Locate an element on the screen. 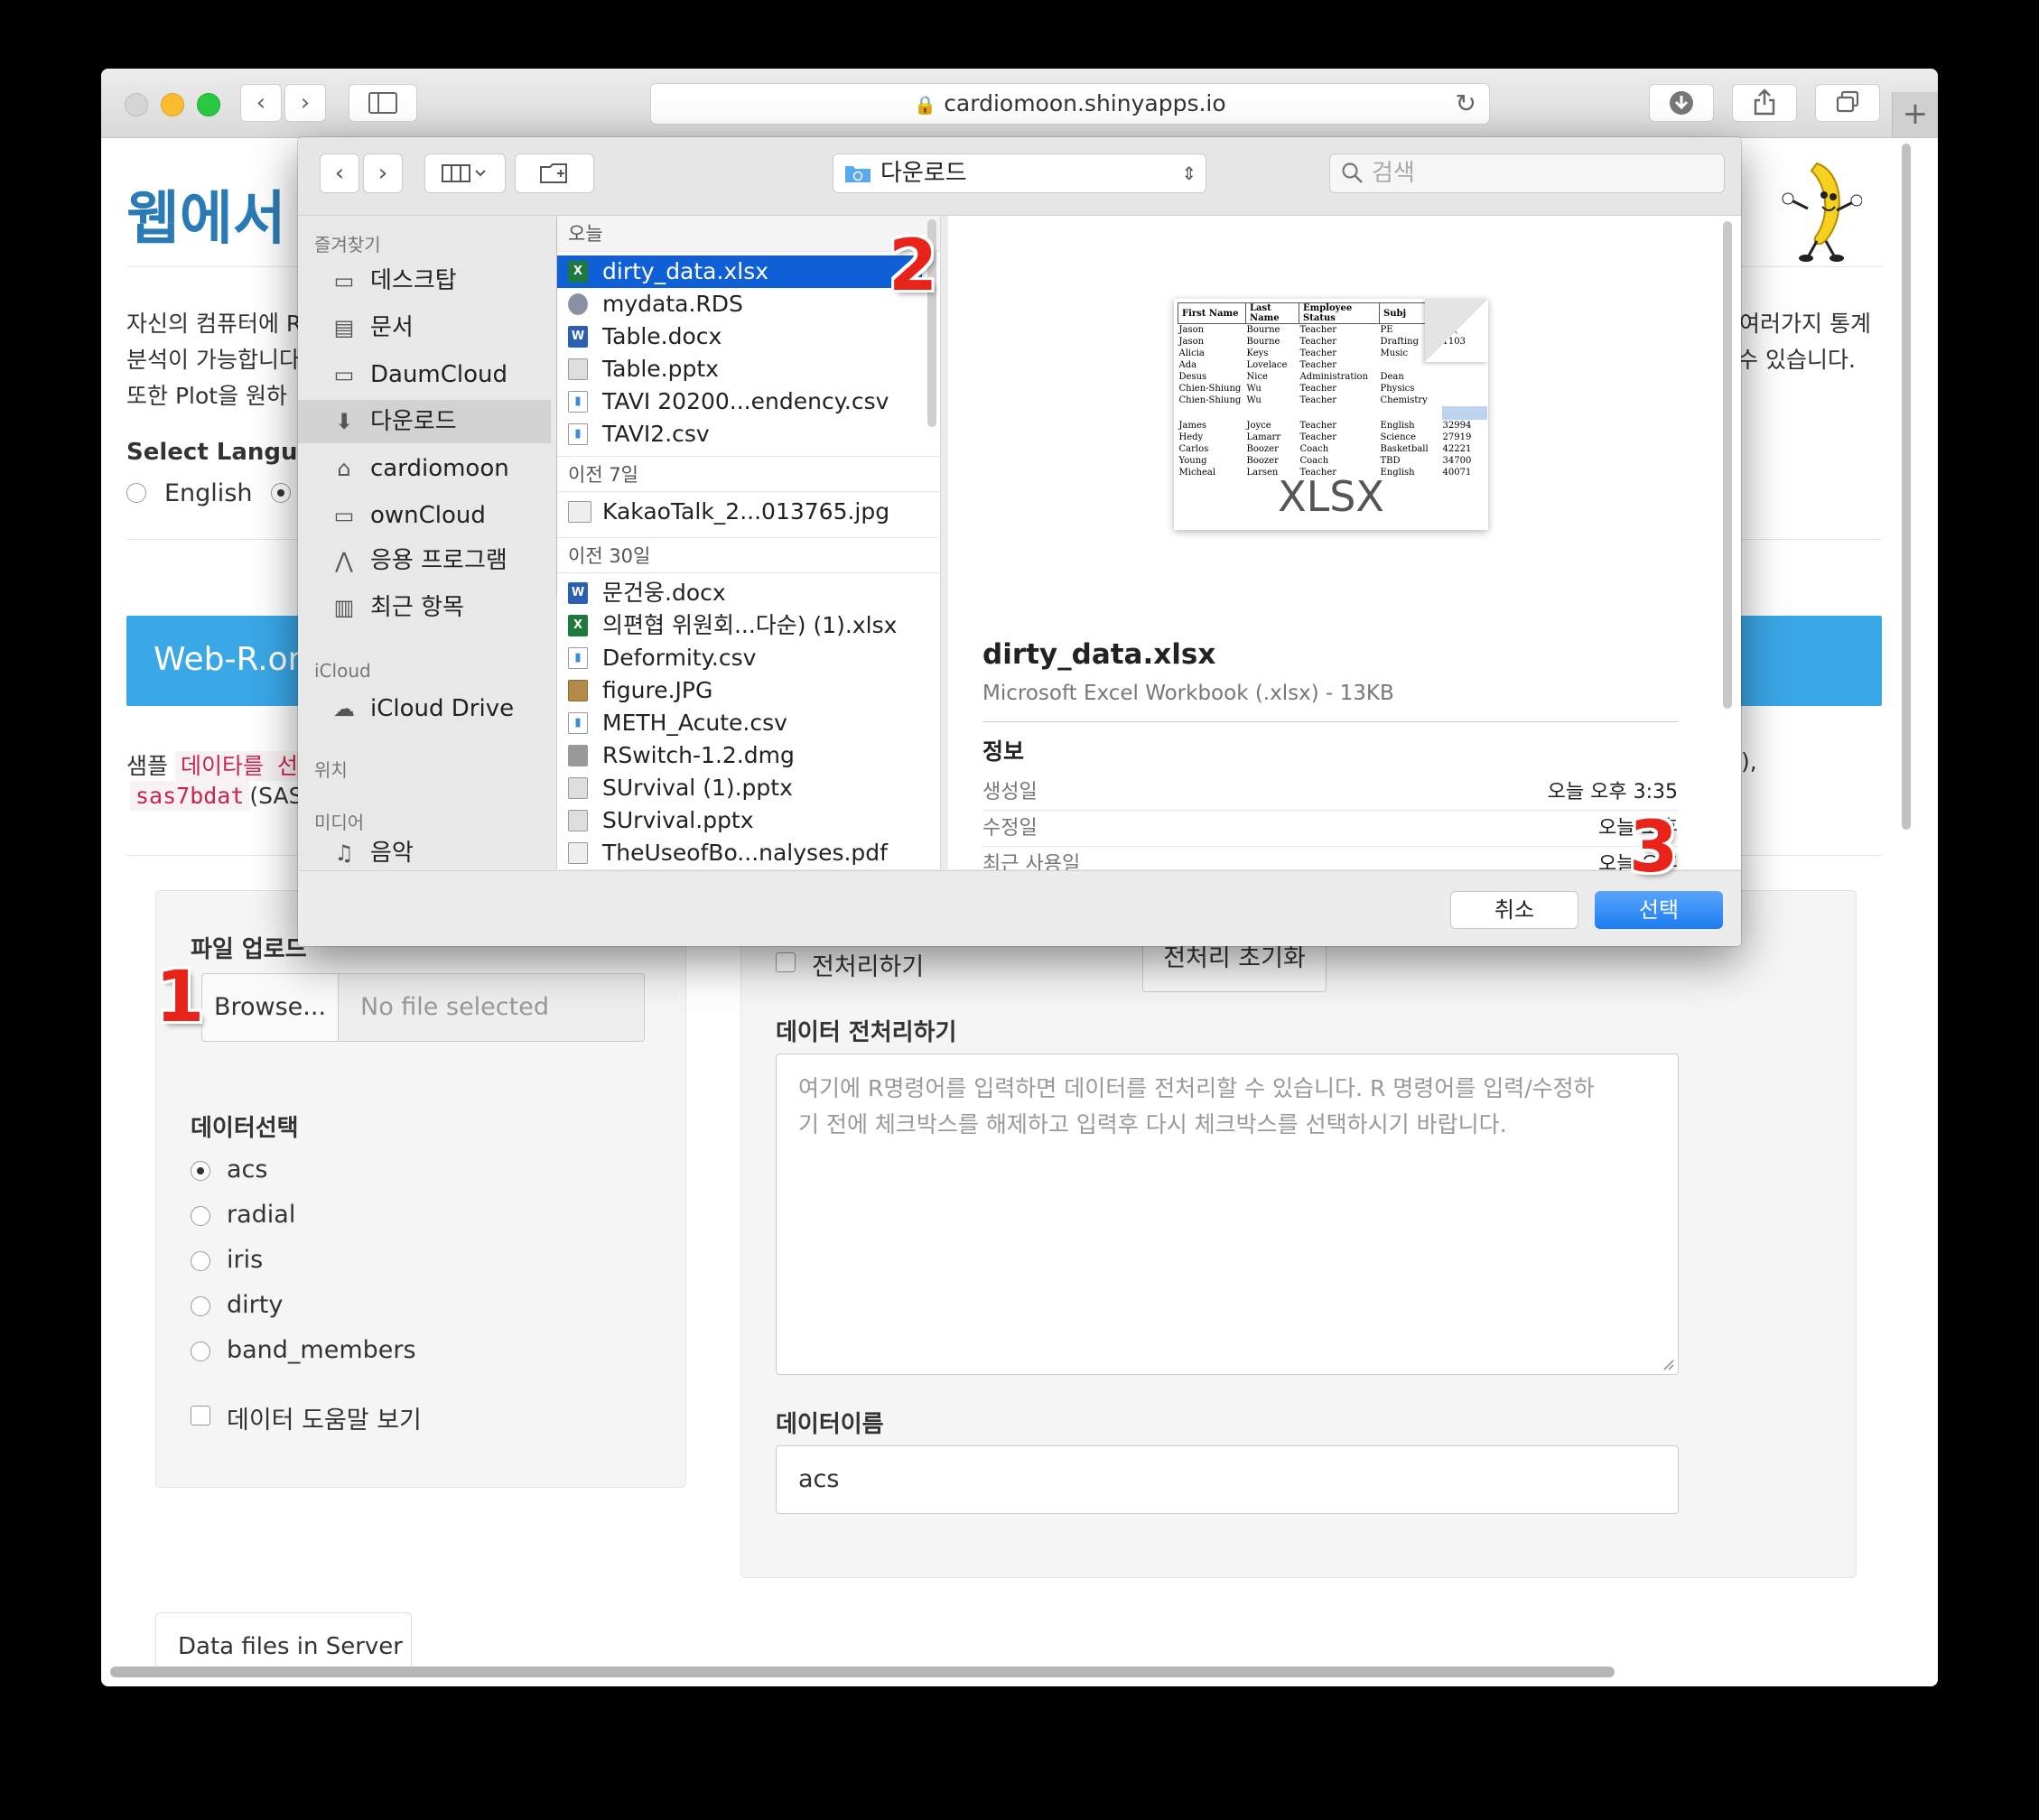 The image size is (2039, 1820). thumb-cell: Boozer is located at coordinates (1262, 461).